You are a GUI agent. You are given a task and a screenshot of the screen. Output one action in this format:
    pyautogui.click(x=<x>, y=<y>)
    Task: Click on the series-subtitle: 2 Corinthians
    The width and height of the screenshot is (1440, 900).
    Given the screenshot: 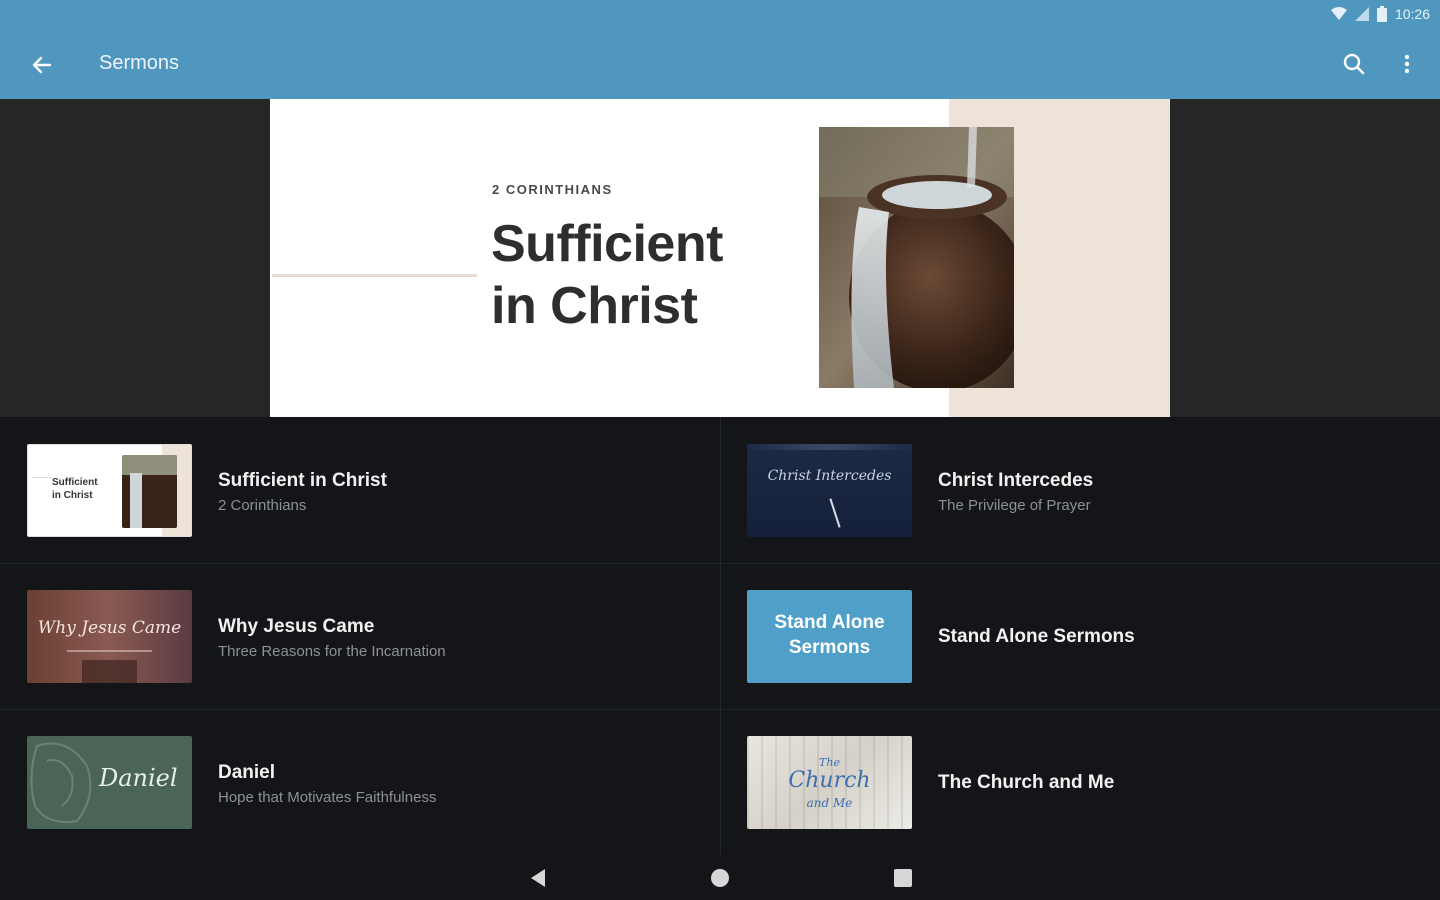 What is the action you would take?
    pyautogui.click(x=262, y=505)
    